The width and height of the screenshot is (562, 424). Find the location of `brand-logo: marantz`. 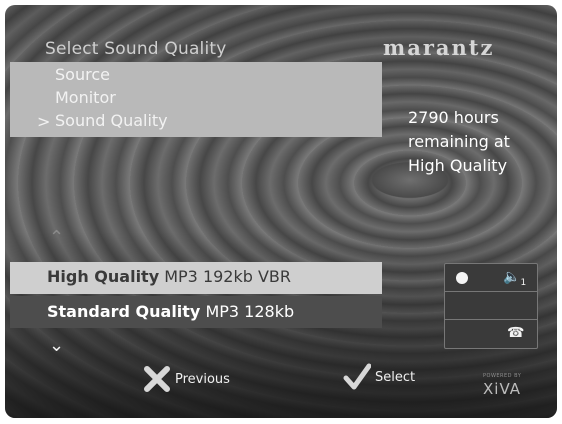

brand-logo: marantz is located at coordinates (439, 47).